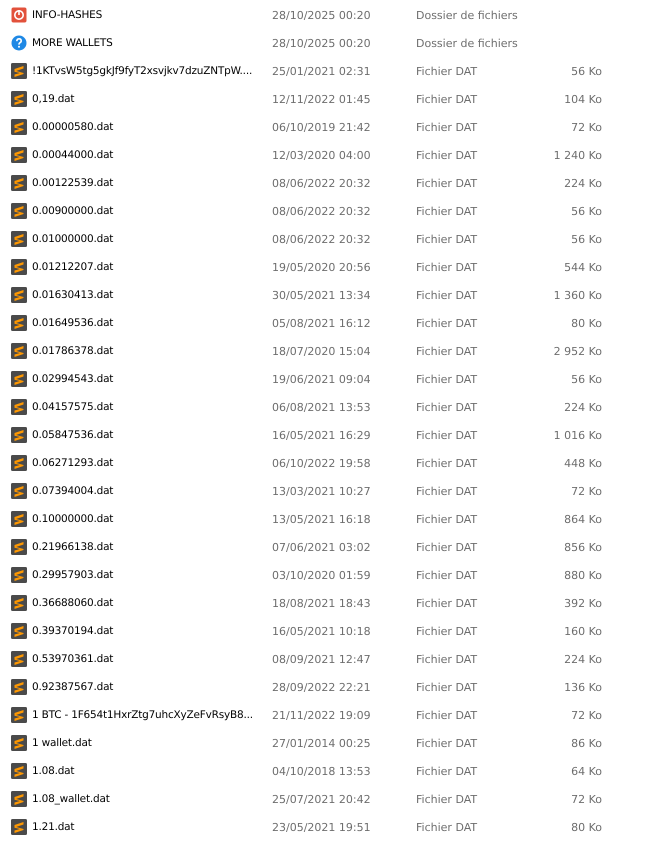 The width and height of the screenshot is (660, 862). Describe the element at coordinates (322, 435) in the screenshot. I see `modified-date: 16/05/2021 16:29` at that location.